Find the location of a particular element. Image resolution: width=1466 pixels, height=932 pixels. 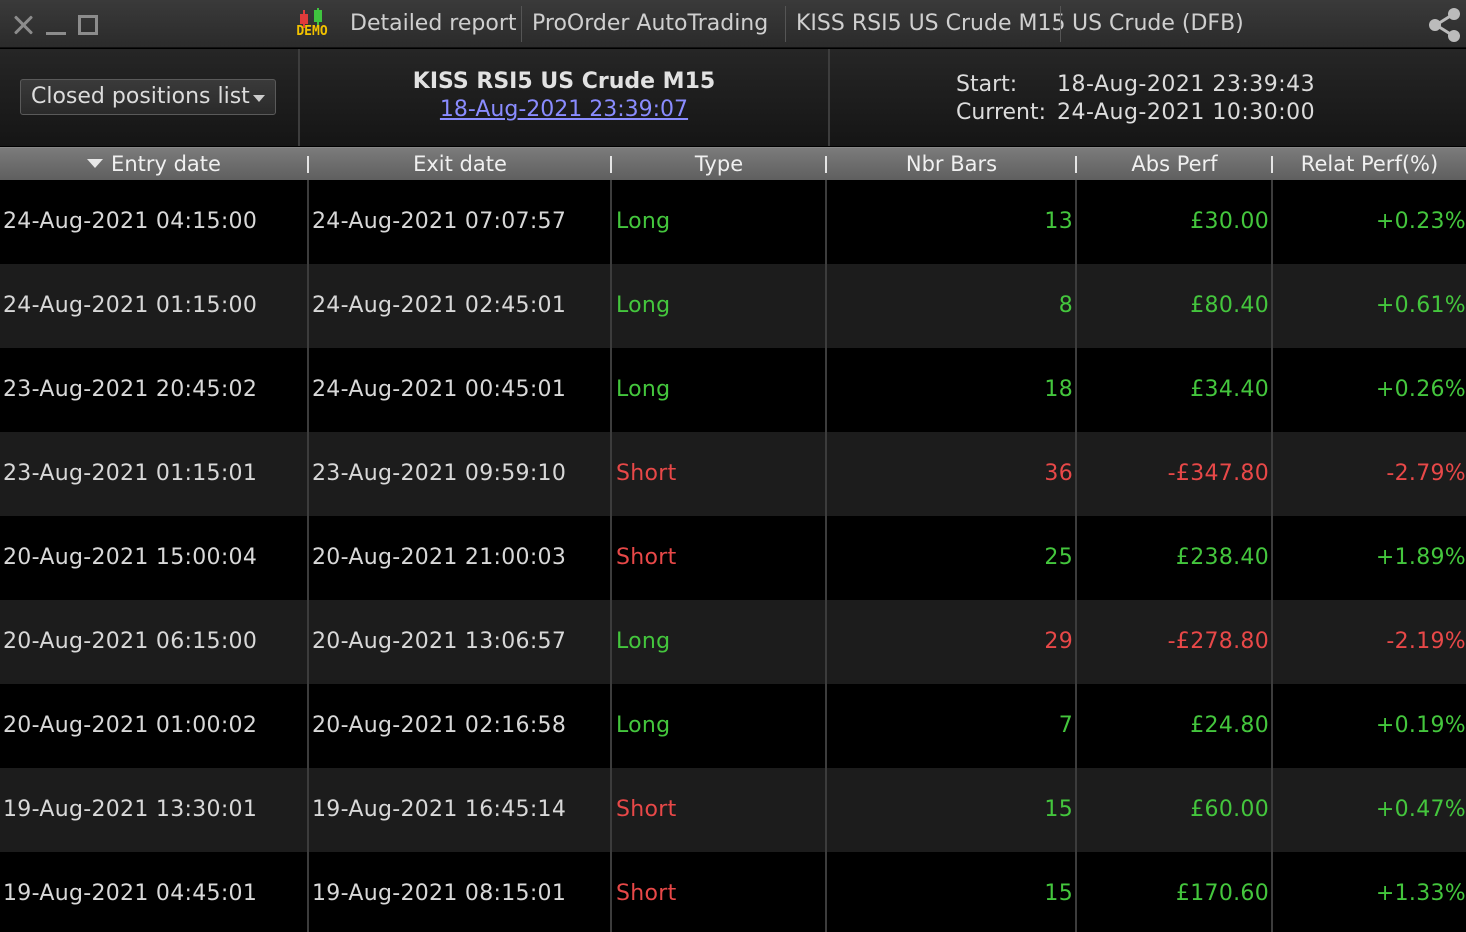

abs-perf-cell: £30.00 is located at coordinates (1229, 221).